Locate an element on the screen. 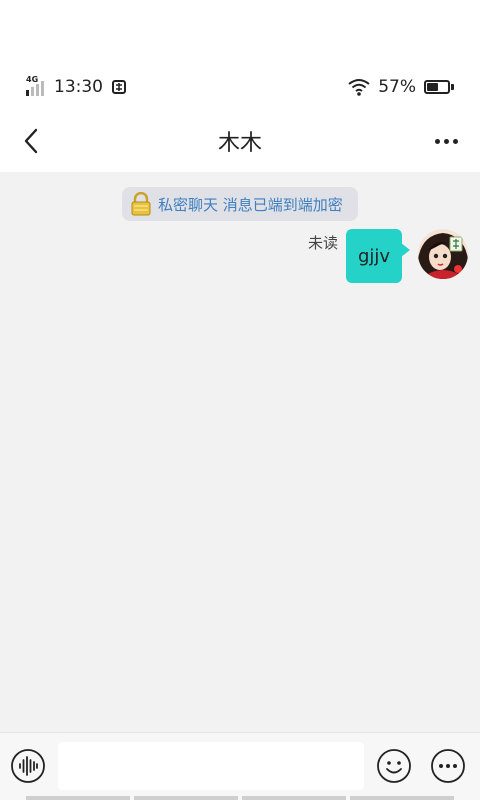 The height and width of the screenshot is (800, 480). signal-icon: 4G is located at coordinates (36, 86).